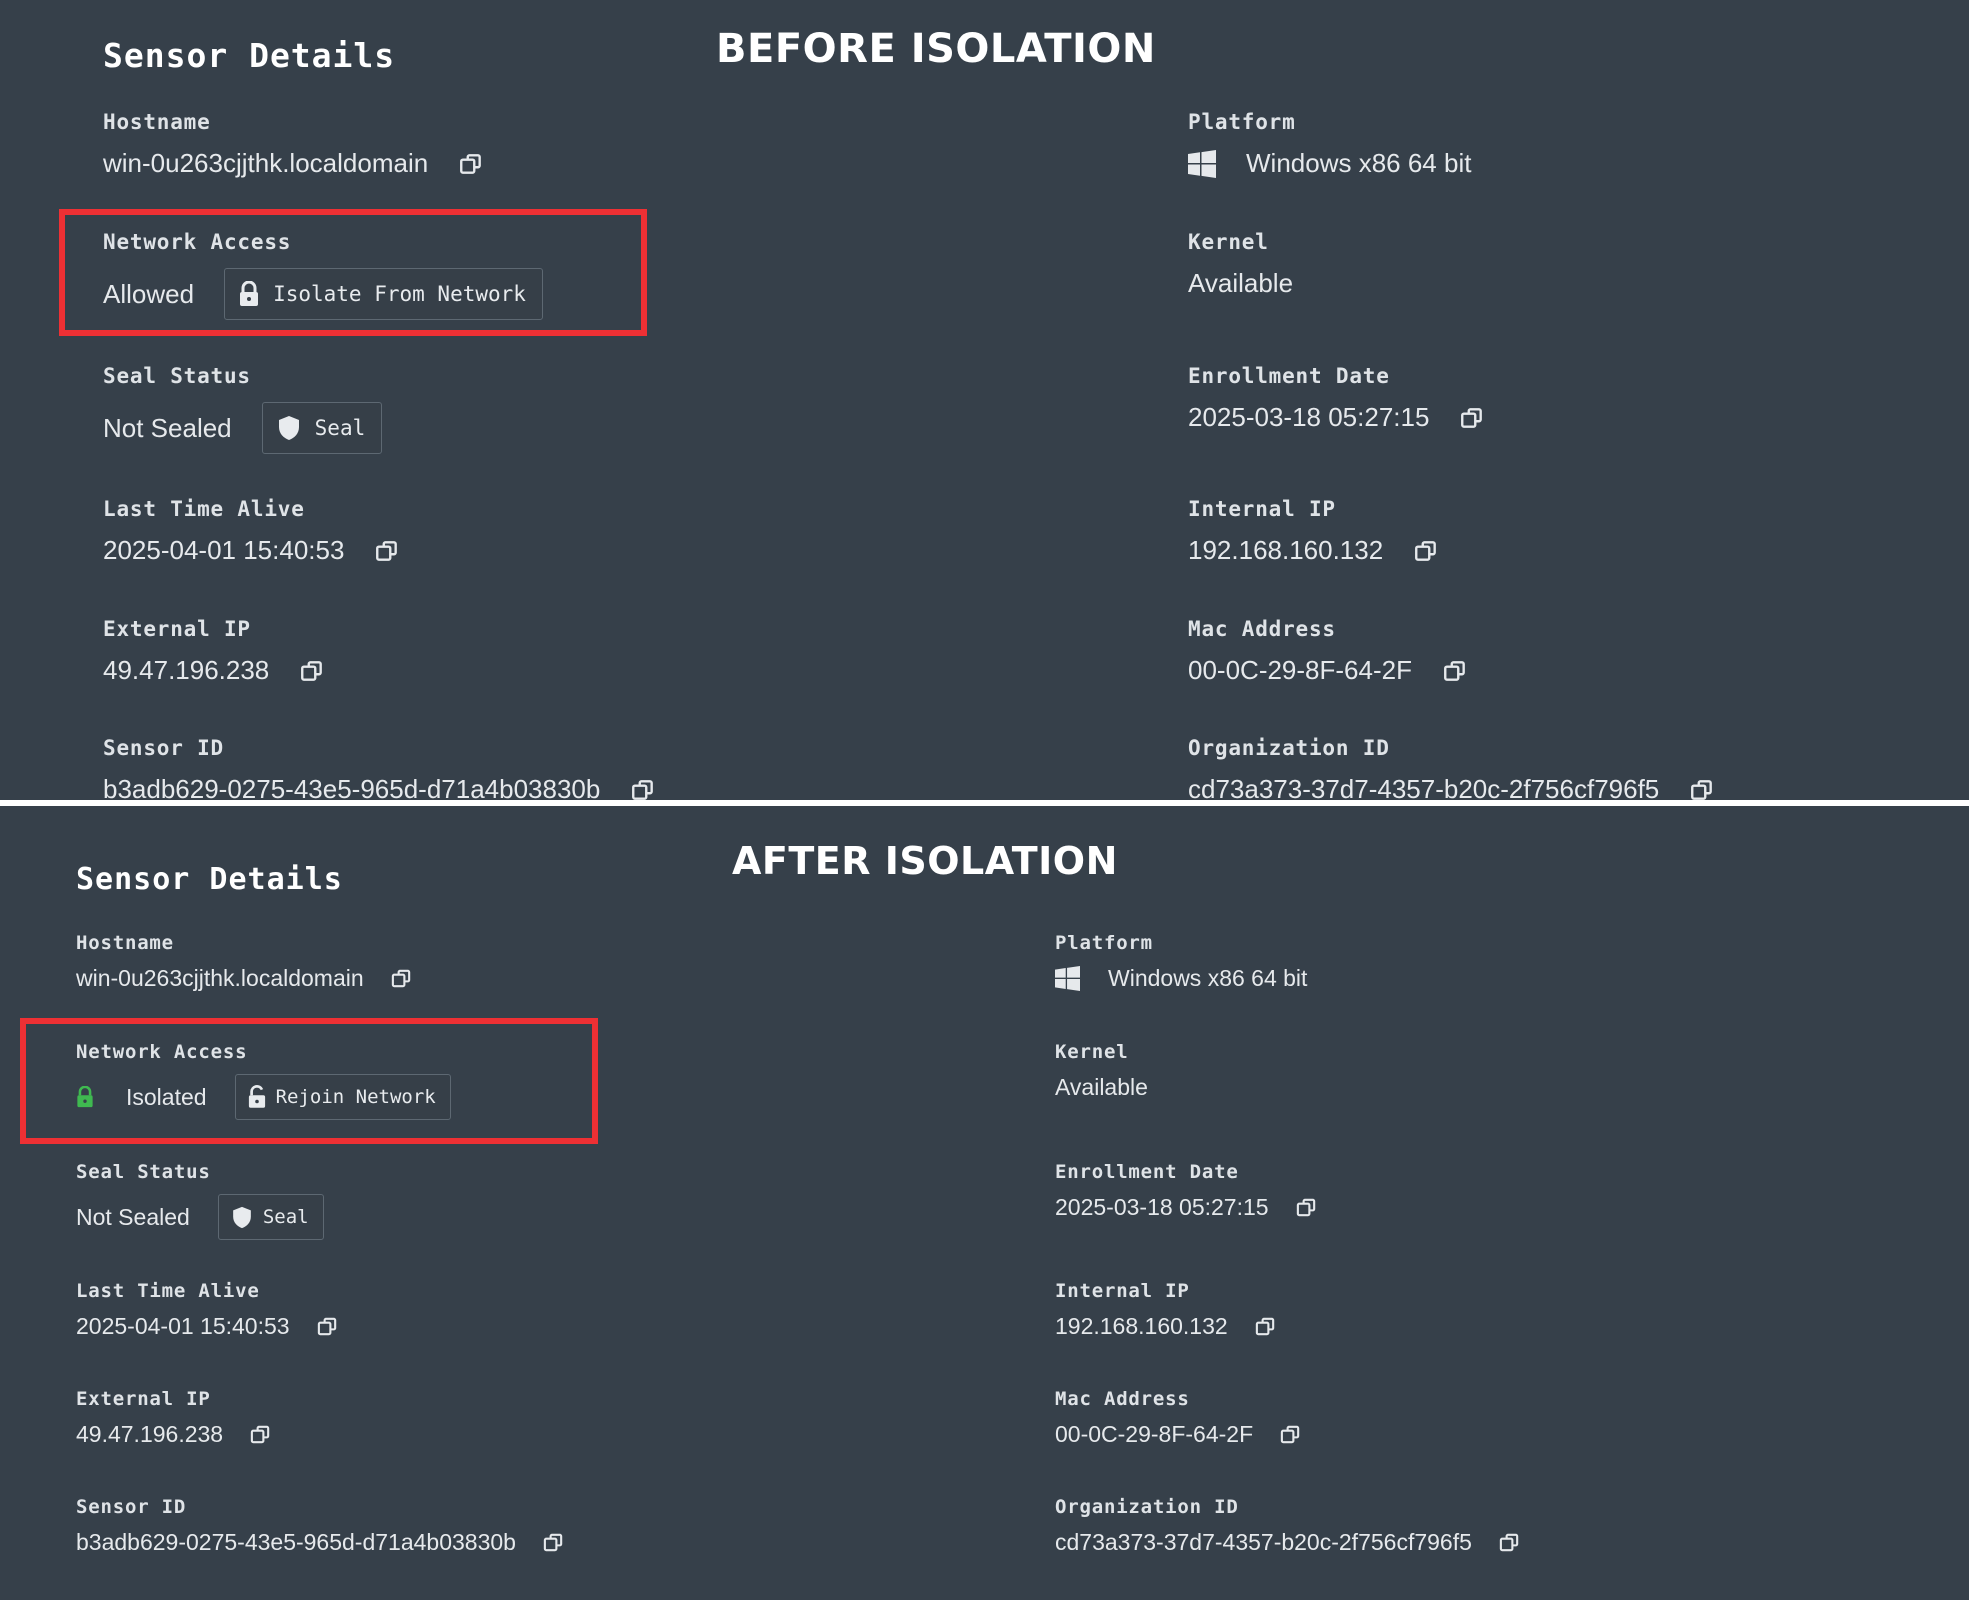 The image size is (1969, 1600). Describe the element at coordinates (1263, 1542) in the screenshot. I see `organization-id-value: cd73a373-37d7-4357-b20c-2f756cf796f5` at that location.